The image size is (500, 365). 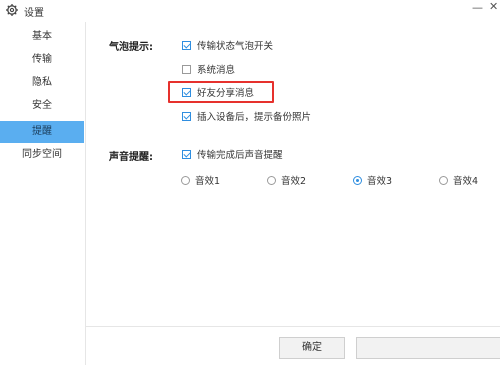 I want to click on radio-effect-1: 音效1, so click(x=200, y=180).